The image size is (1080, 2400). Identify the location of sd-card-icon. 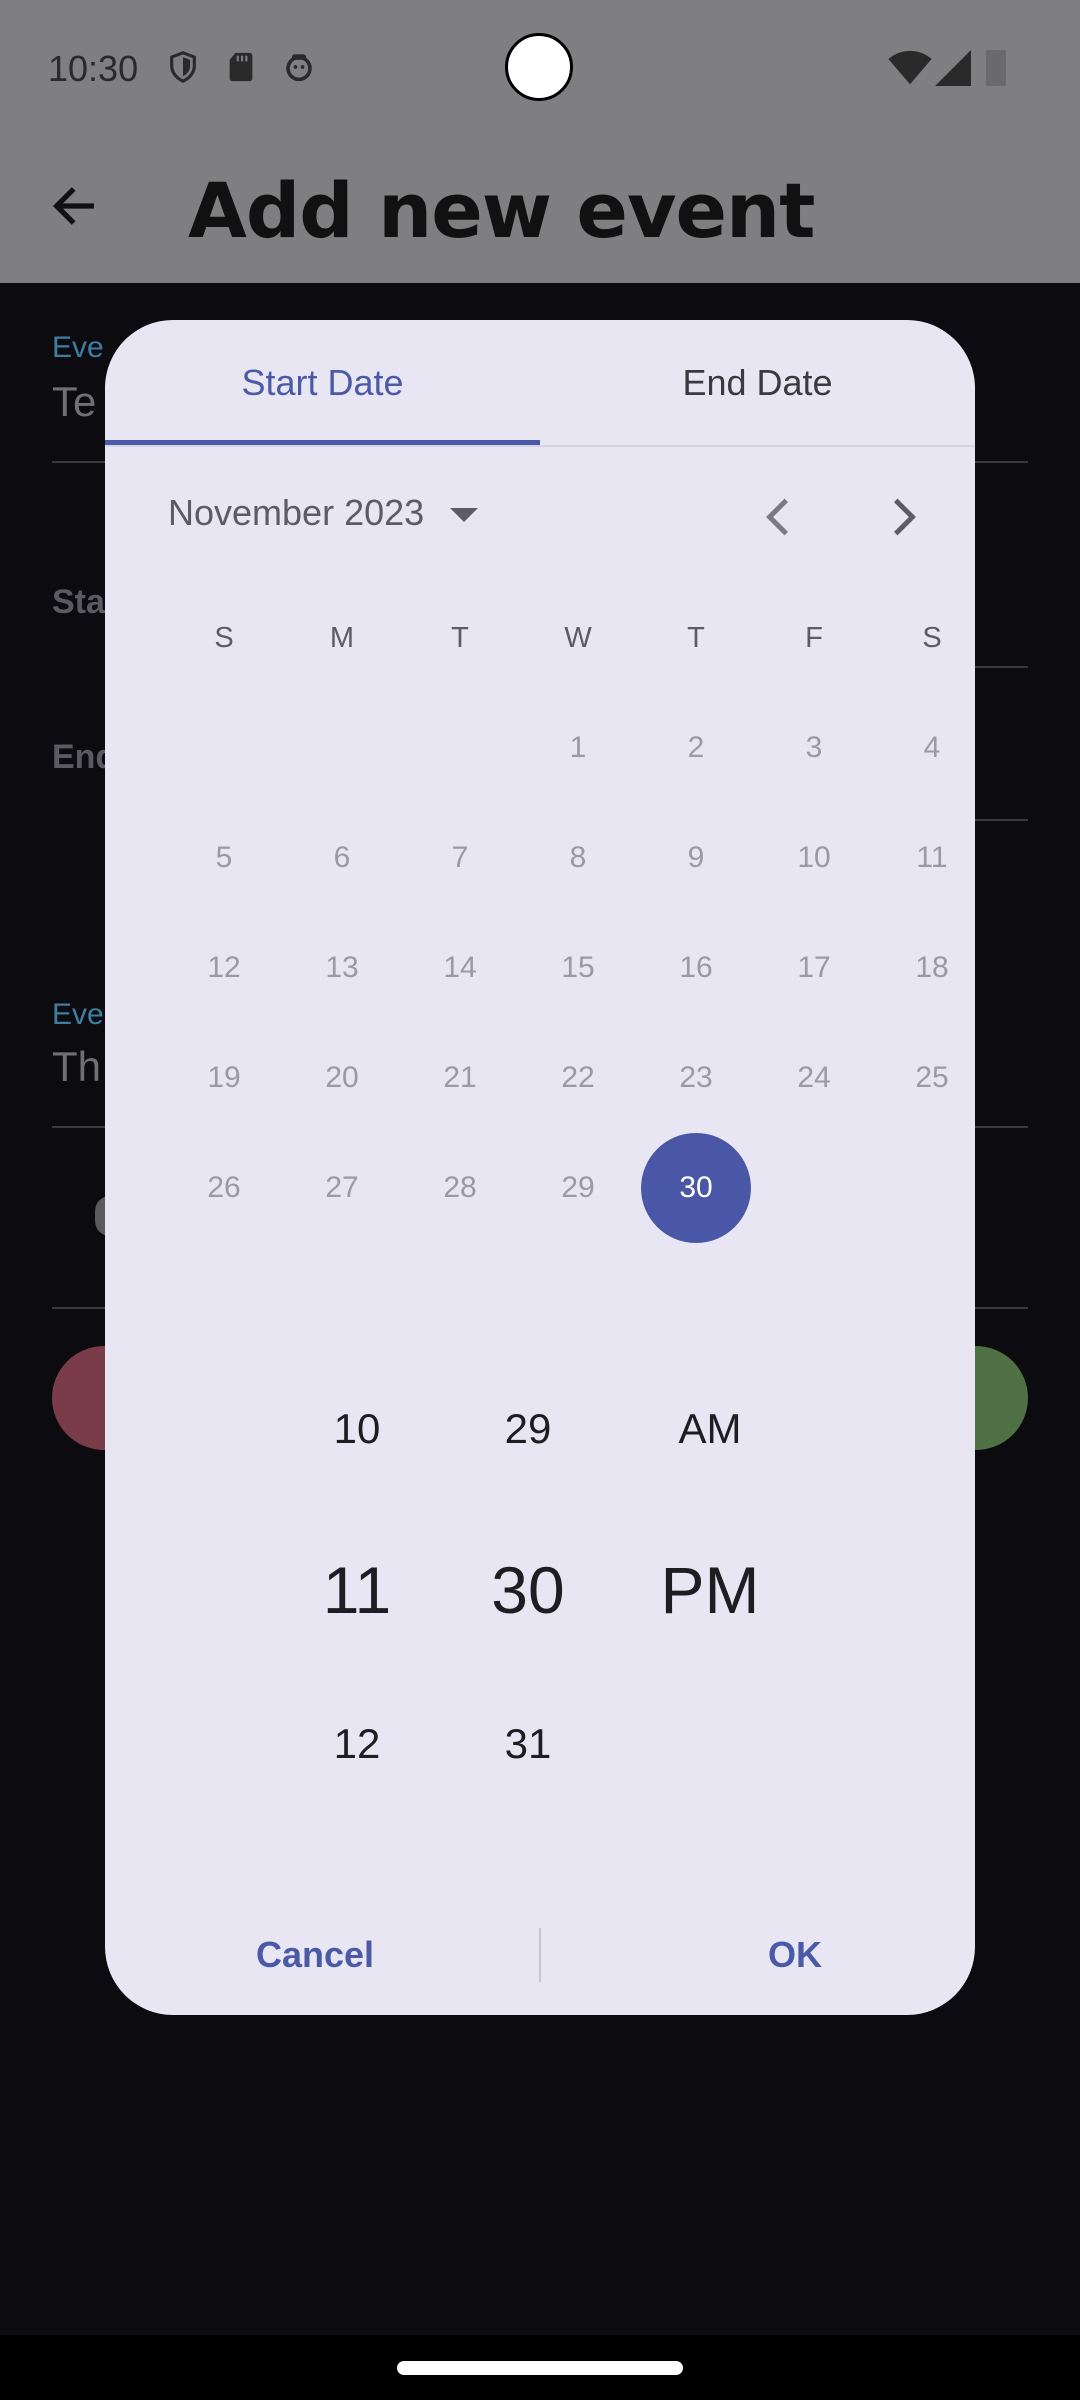
(241, 67).